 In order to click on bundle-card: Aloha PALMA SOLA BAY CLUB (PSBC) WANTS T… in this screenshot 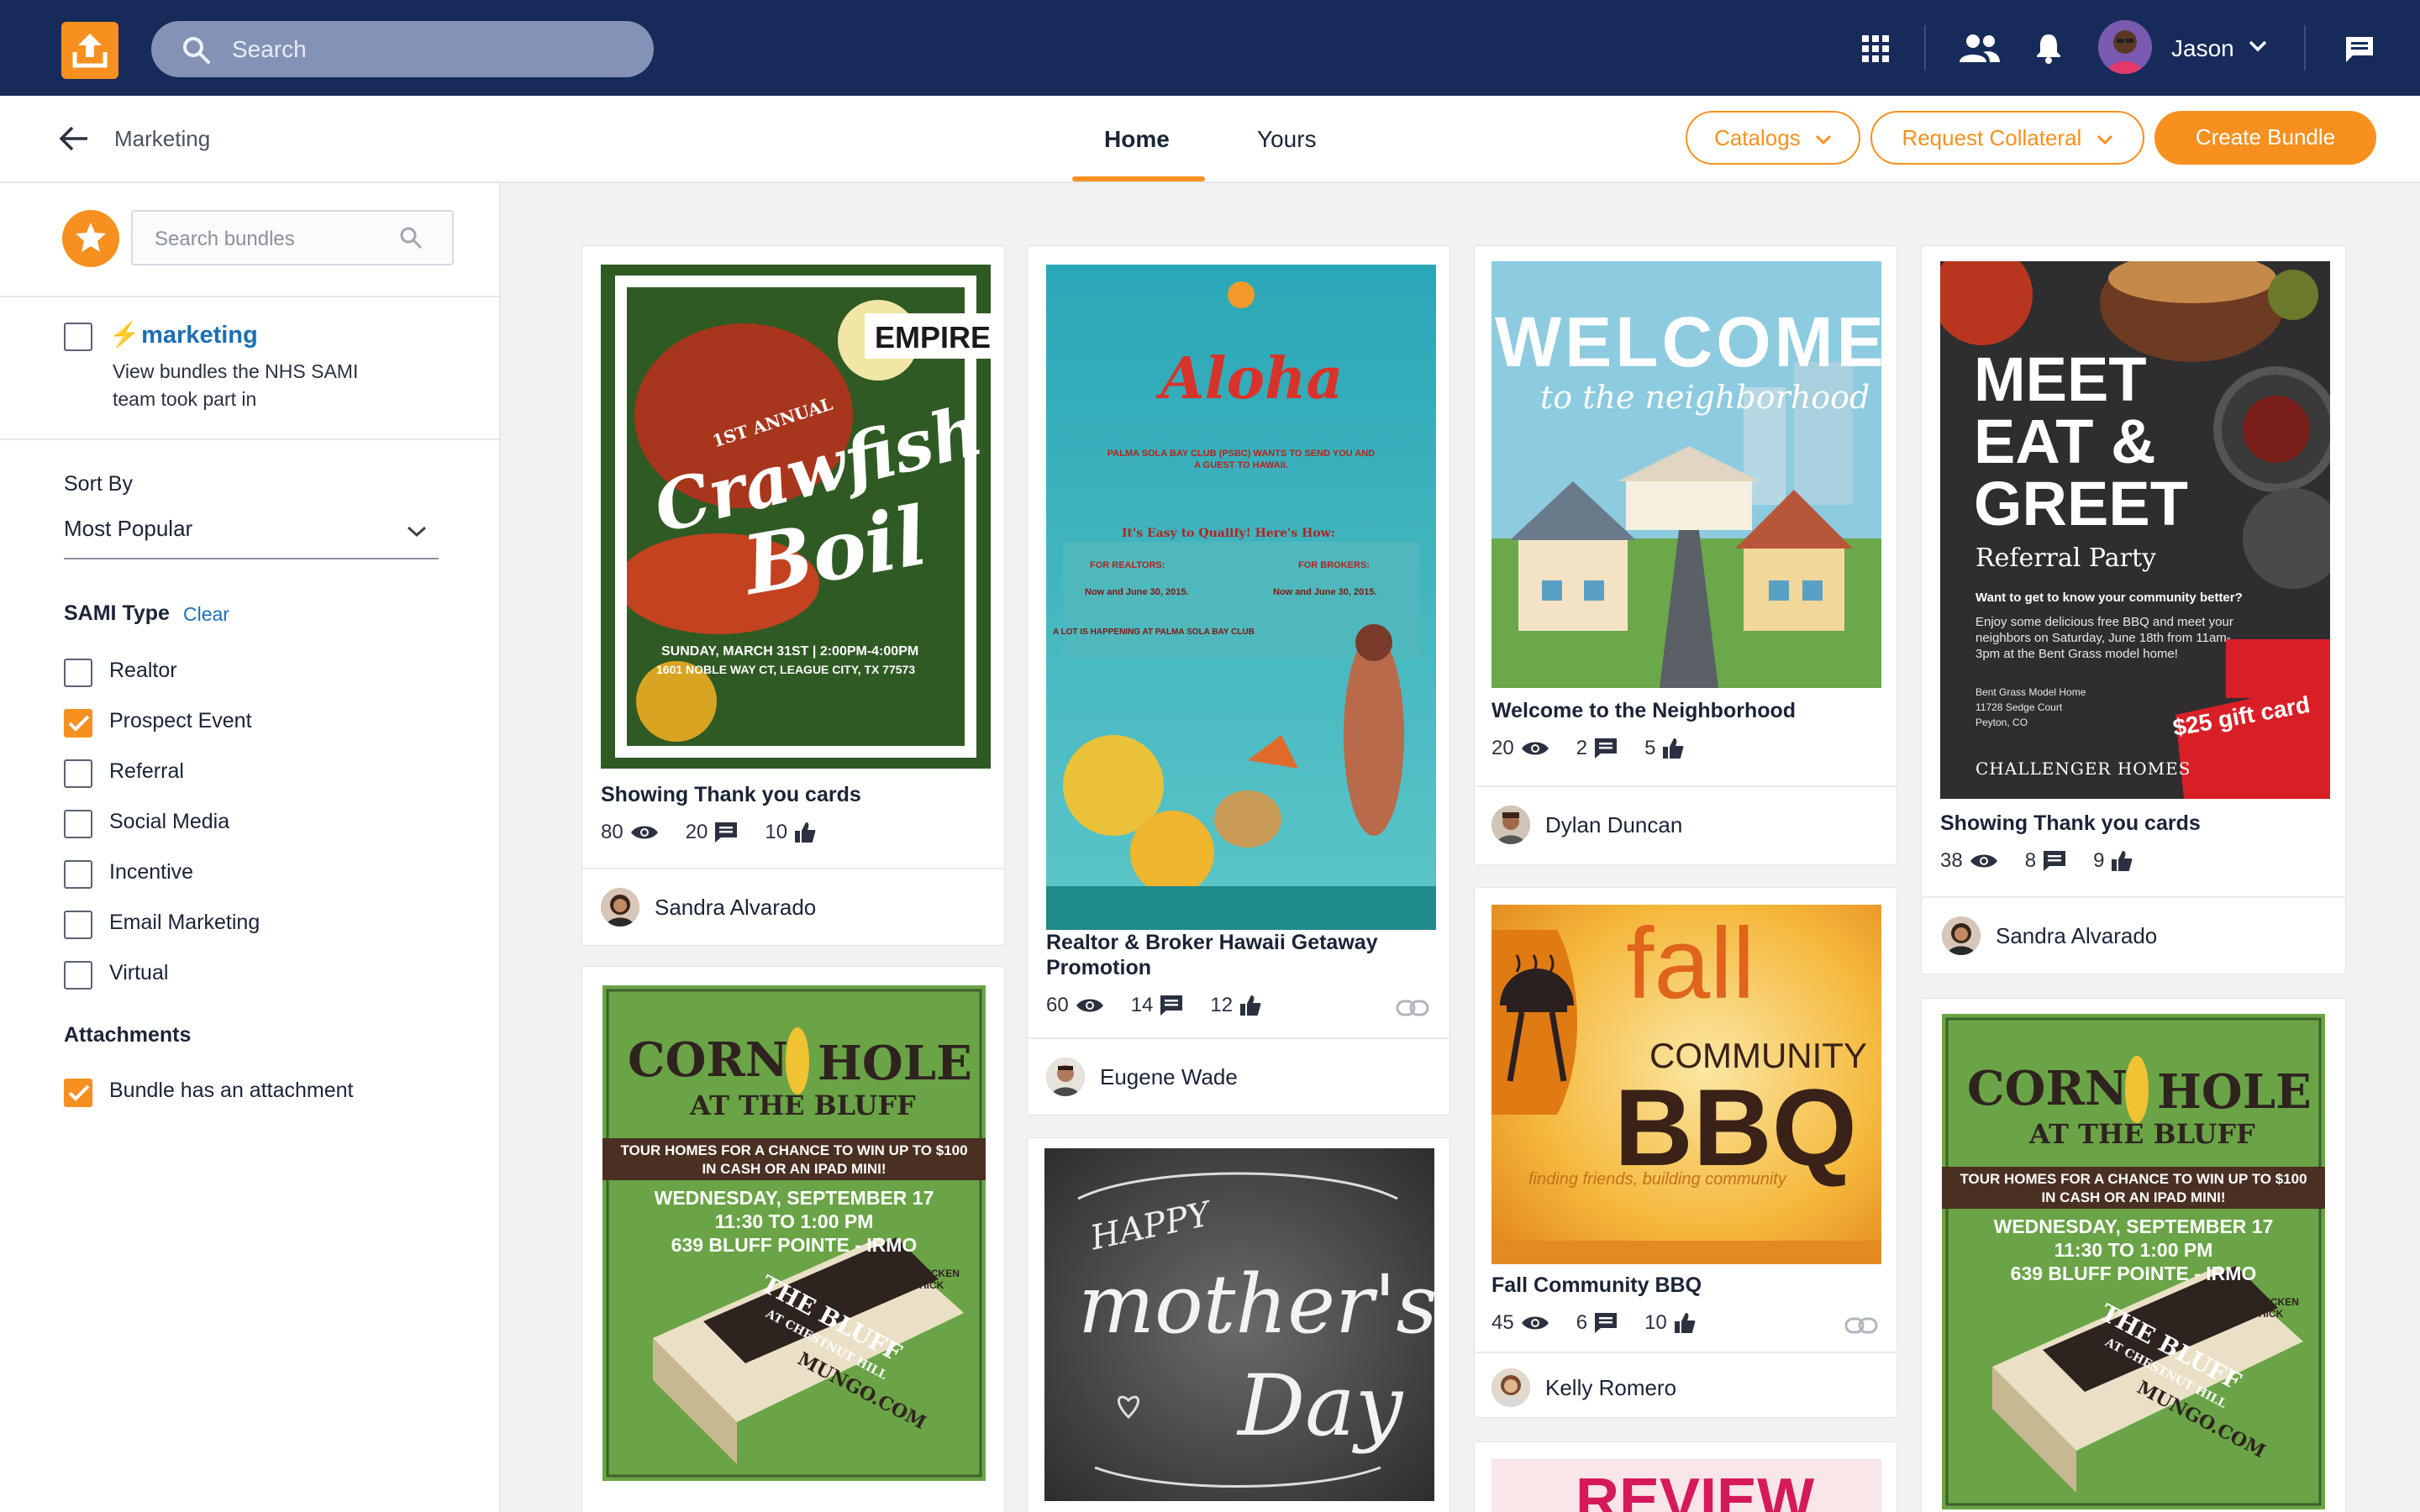, I will do `click(1238, 680)`.